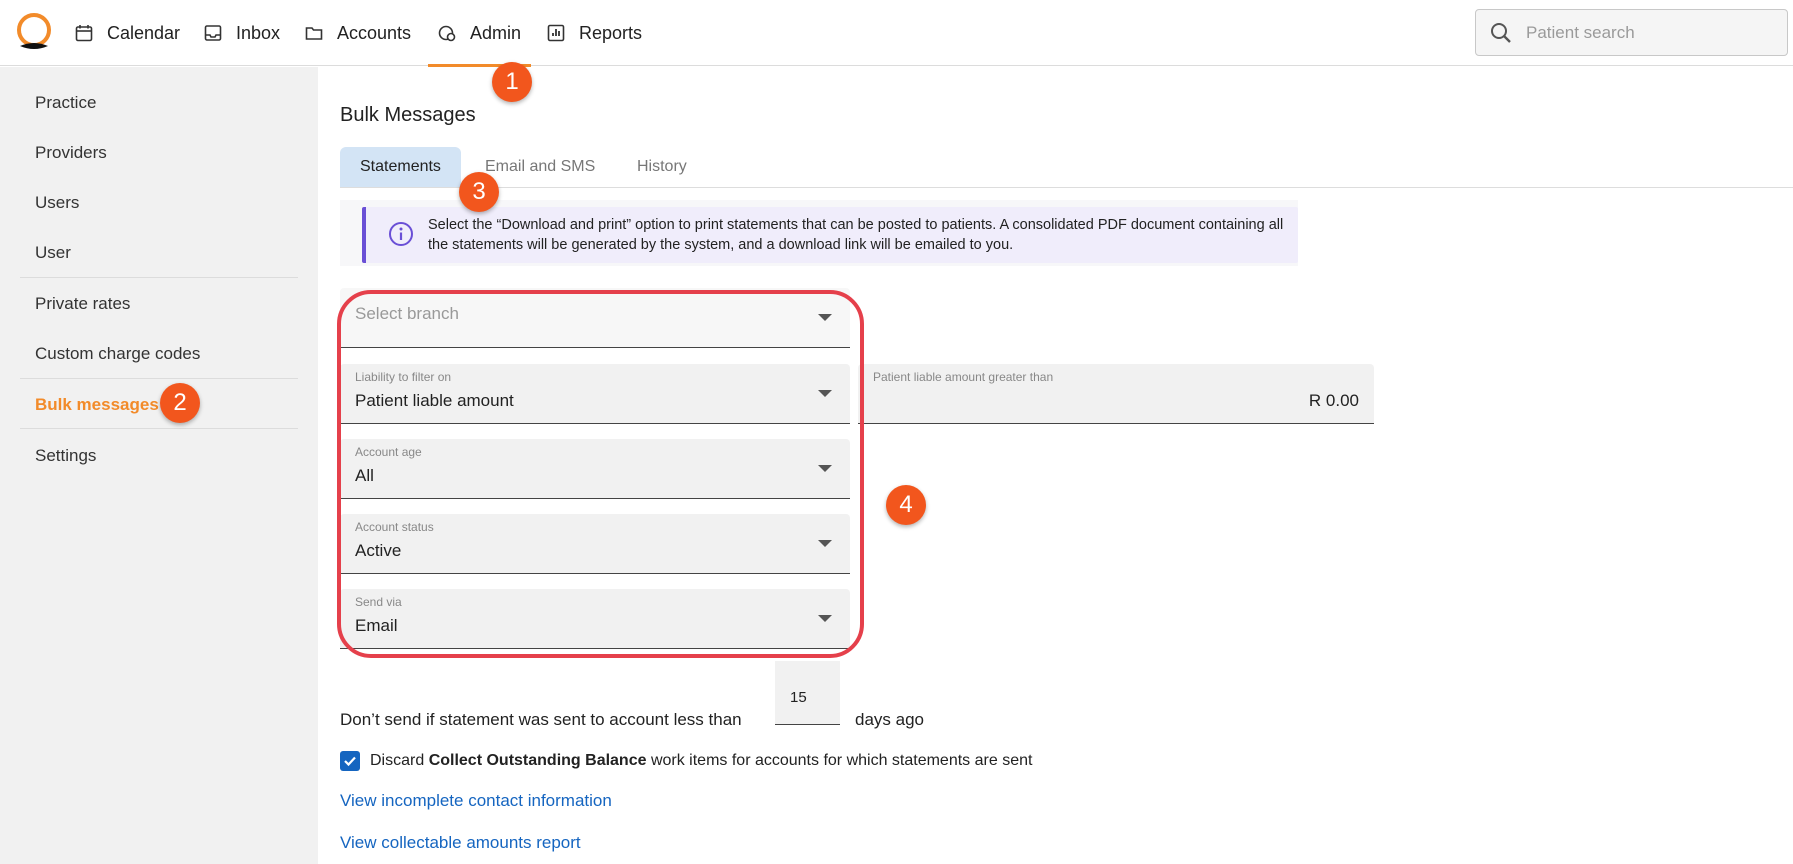 This screenshot has height=864, width=1793. What do you see at coordinates (57, 203) in the screenshot?
I see `sidebar-item-users: Users` at bounding box center [57, 203].